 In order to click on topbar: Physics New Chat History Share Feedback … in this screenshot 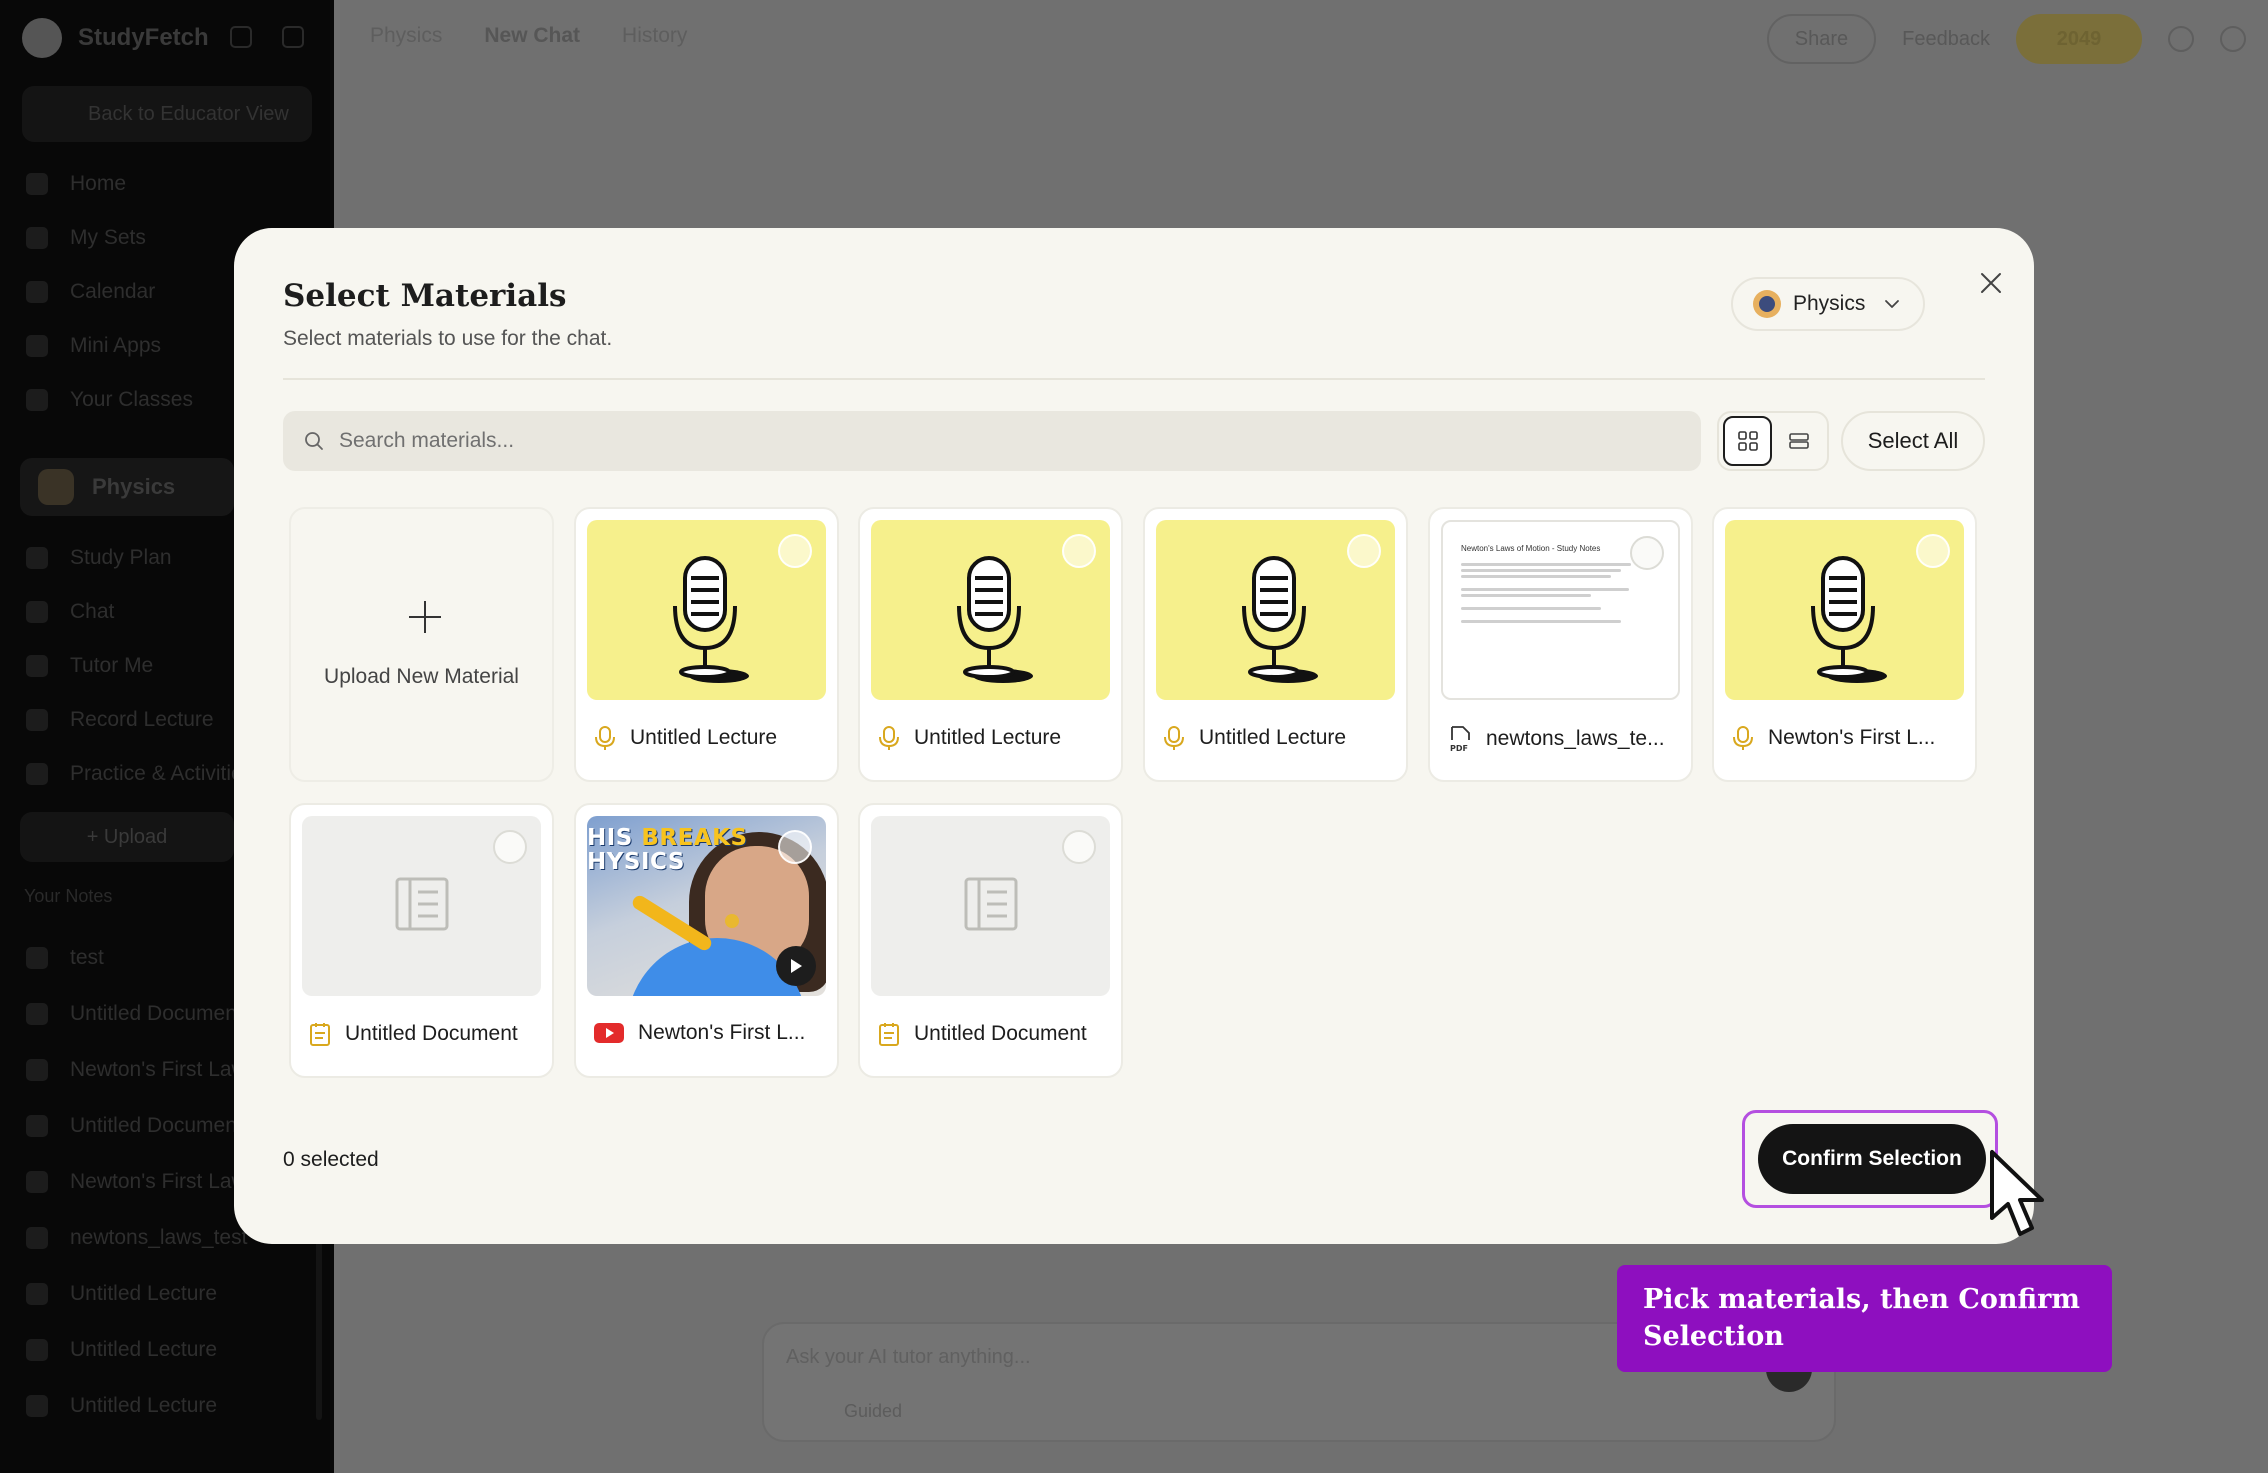, I will do `click(1301, 39)`.